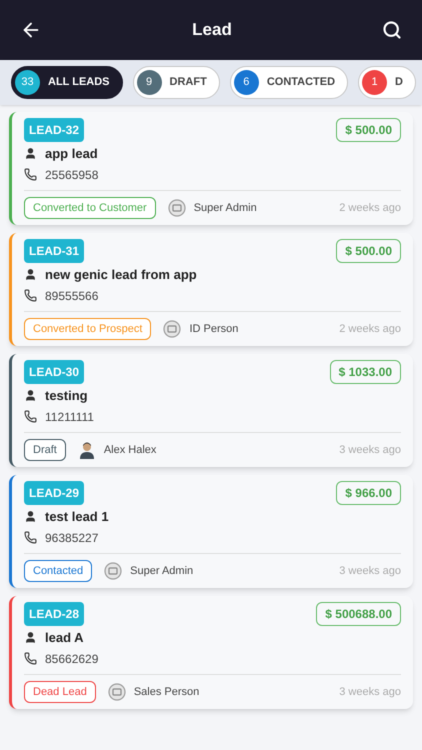 The width and height of the screenshot is (422, 750). I want to click on lead-card: LEAD-31 $ 500.00 new genic lead from app 89555566 Converted to Prospect ID Person 2 weeks ago, so click(211, 289).